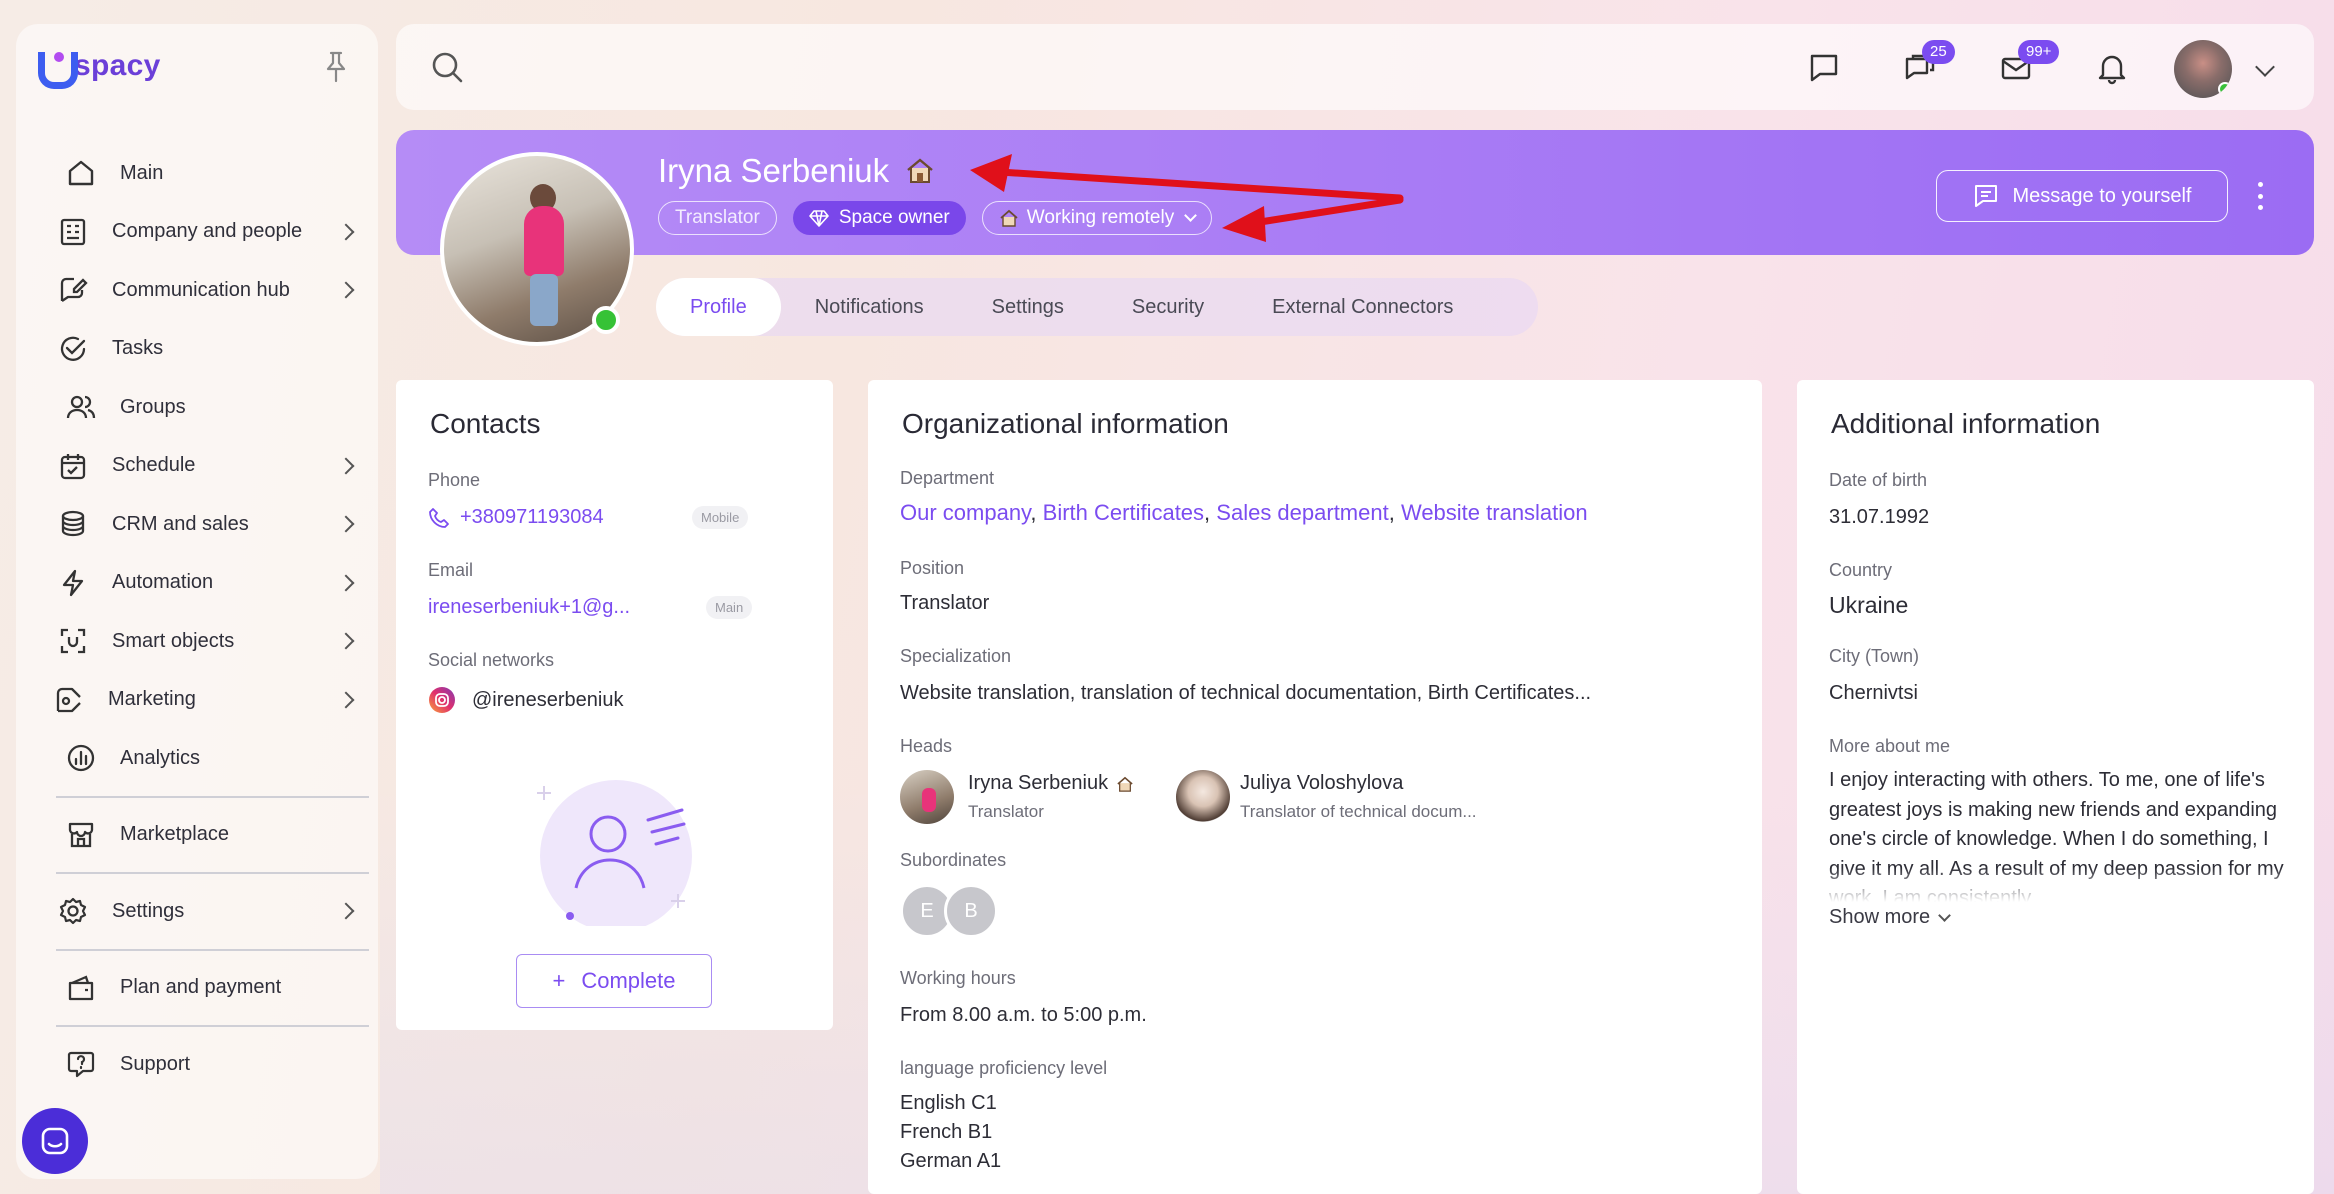  I want to click on sidebar-item-label: Settings, so click(148, 910).